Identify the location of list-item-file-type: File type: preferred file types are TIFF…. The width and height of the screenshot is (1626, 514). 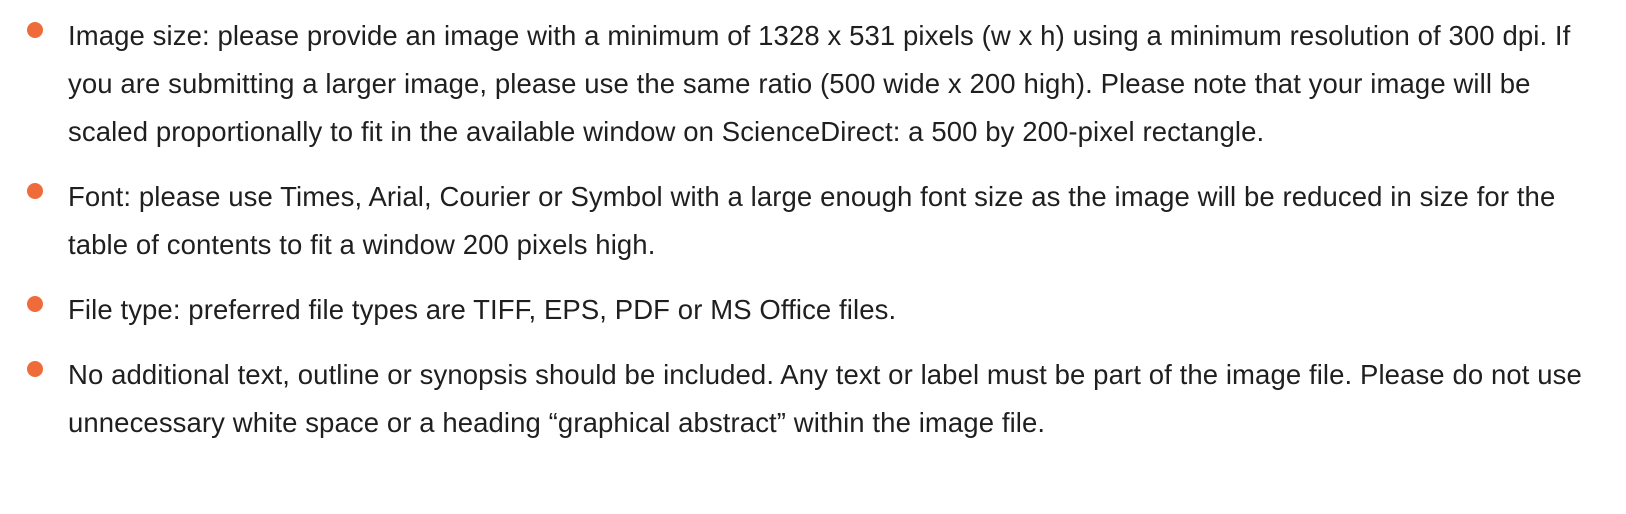
(806, 310).